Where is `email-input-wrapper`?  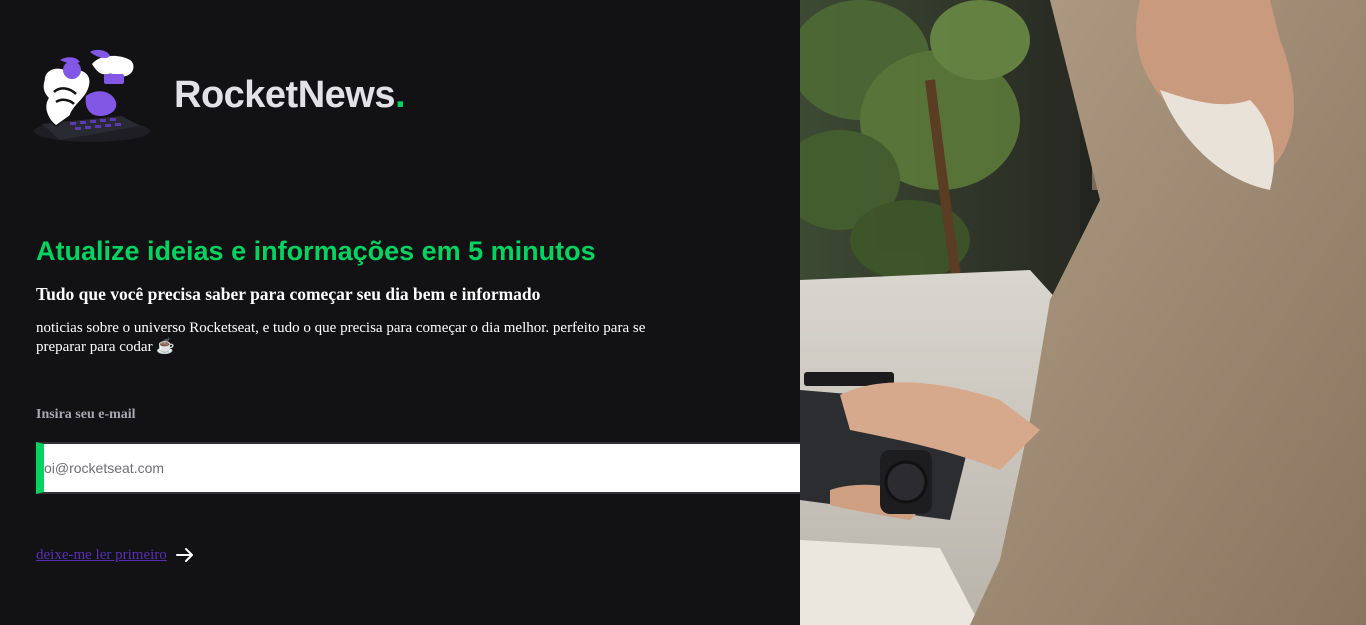 email-input-wrapper is located at coordinates (440, 468).